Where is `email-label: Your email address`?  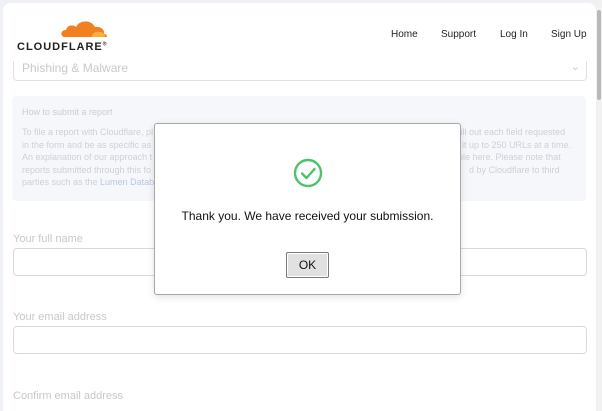 email-label: Your email address is located at coordinates (60, 317).